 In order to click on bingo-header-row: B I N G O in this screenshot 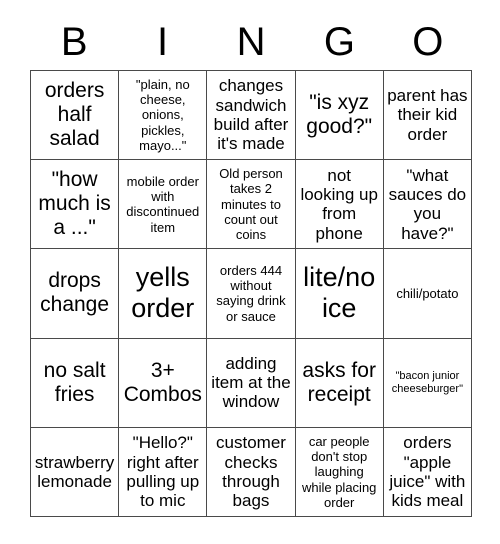, I will do `click(251, 42)`.